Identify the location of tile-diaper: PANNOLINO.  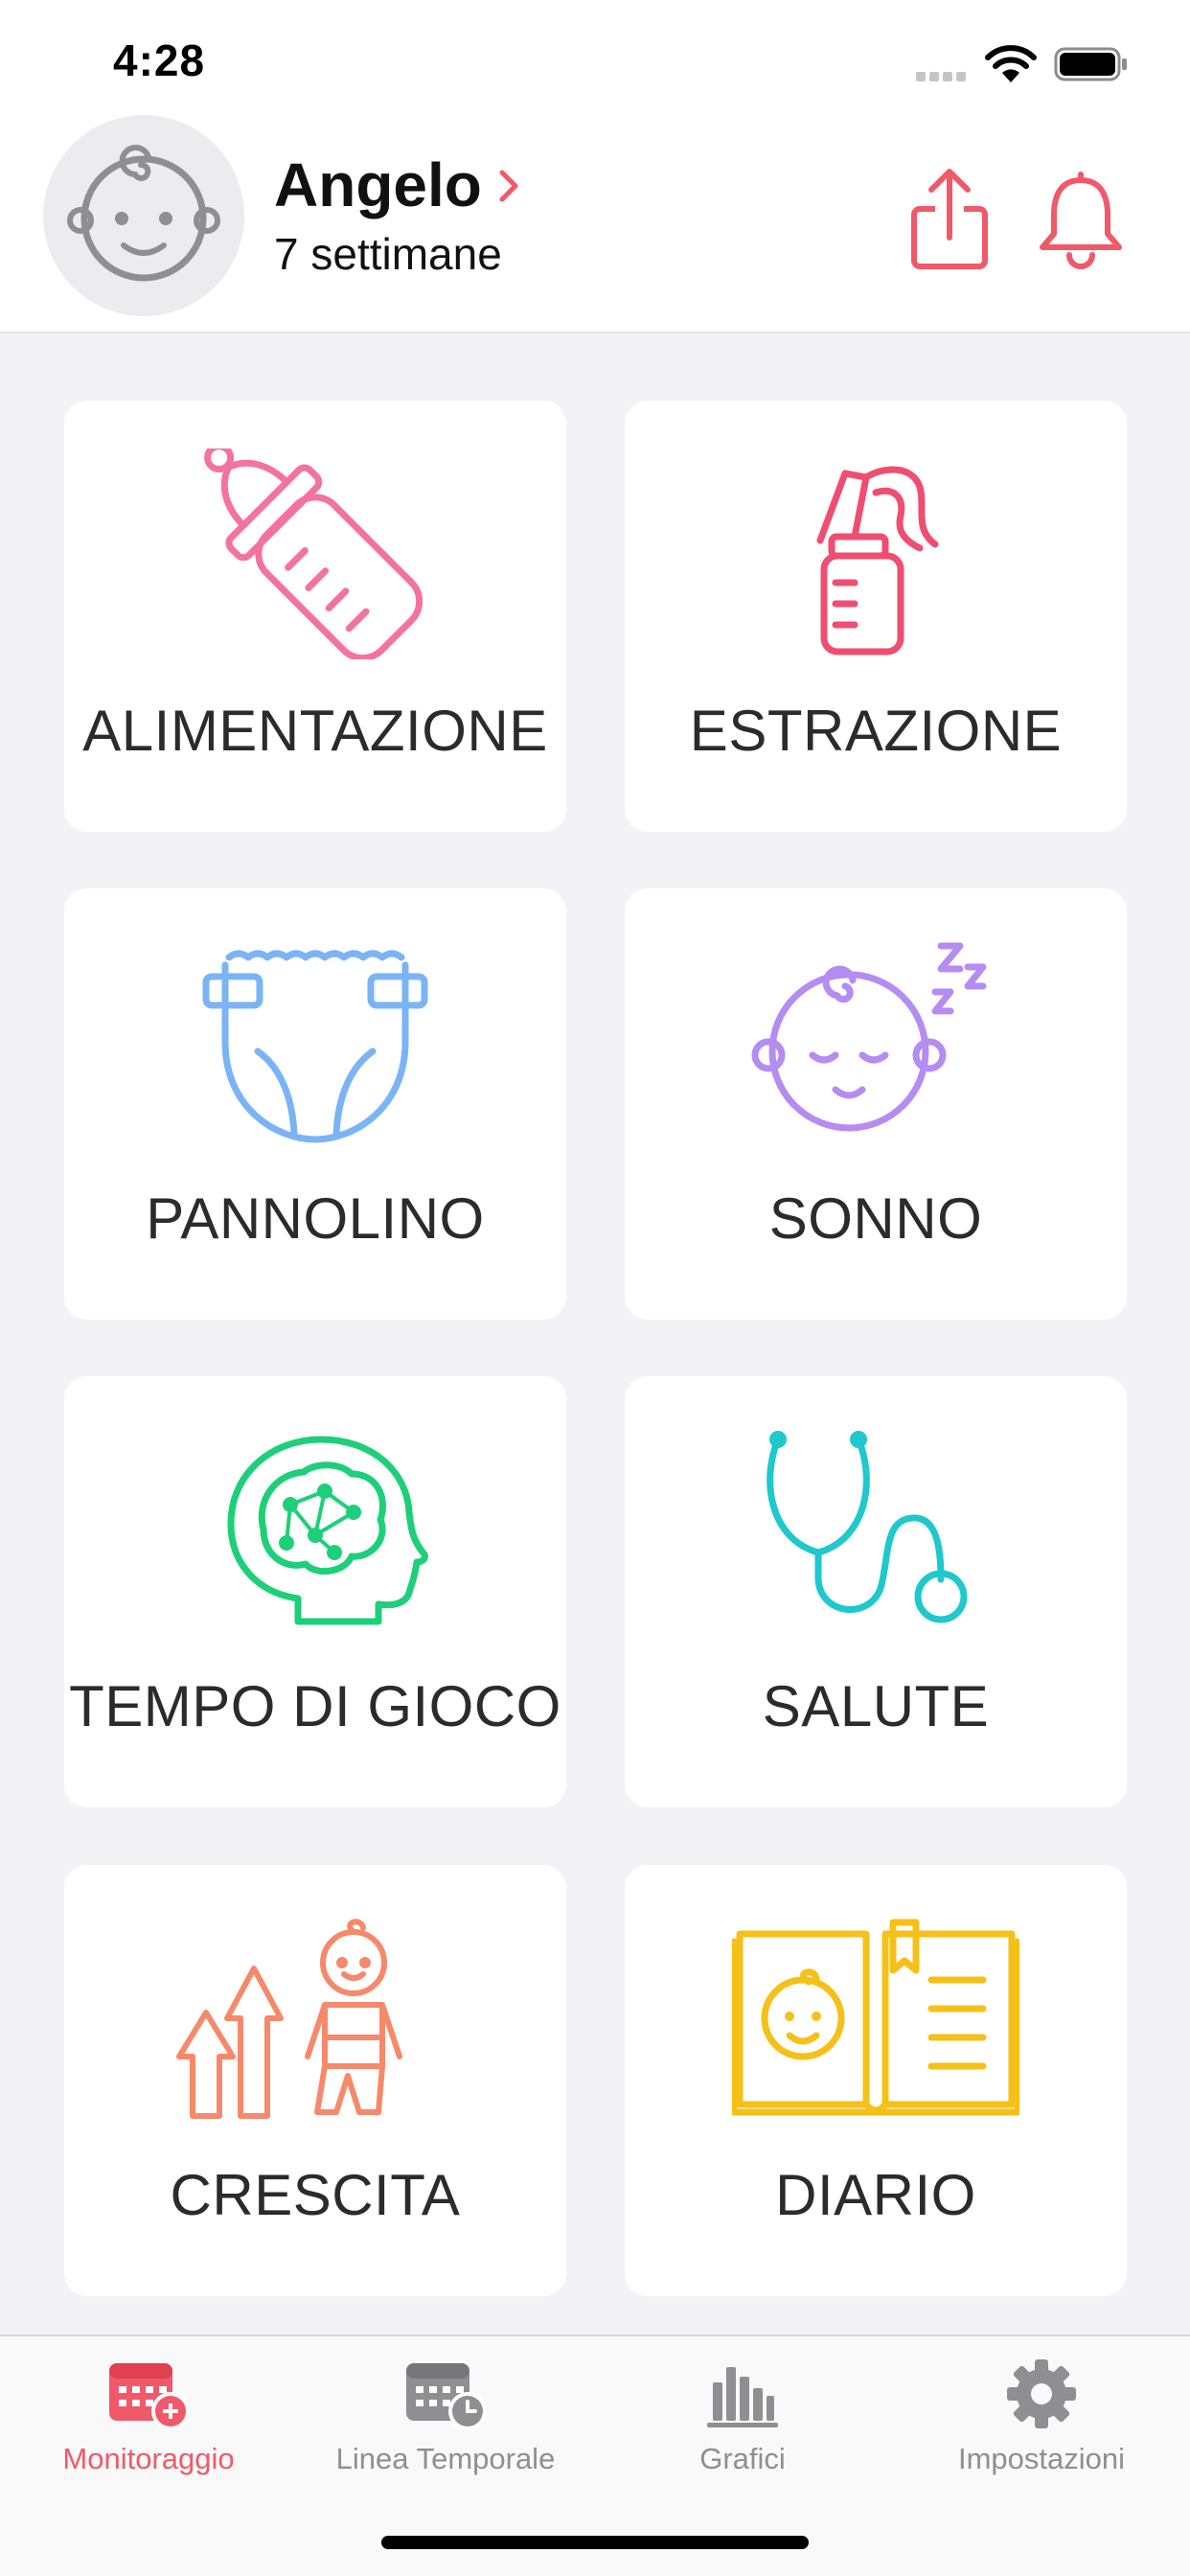
(315, 1104).